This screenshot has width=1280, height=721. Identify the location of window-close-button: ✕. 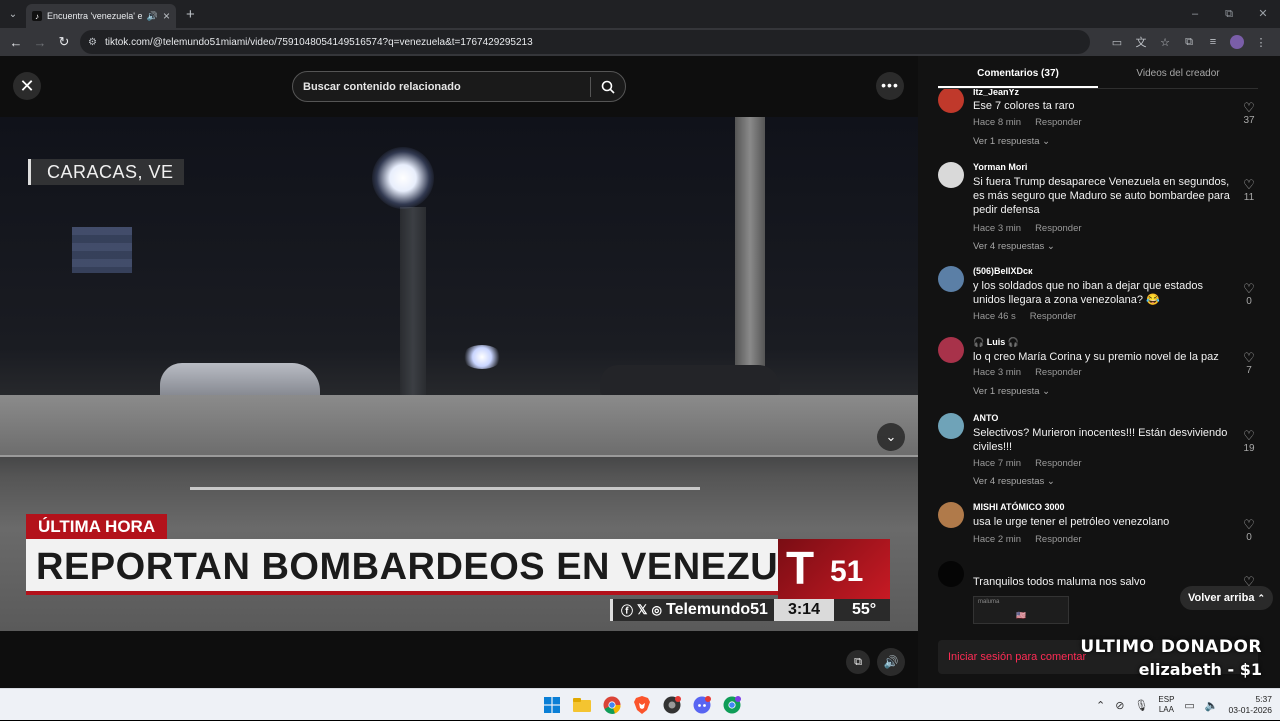
(1263, 14).